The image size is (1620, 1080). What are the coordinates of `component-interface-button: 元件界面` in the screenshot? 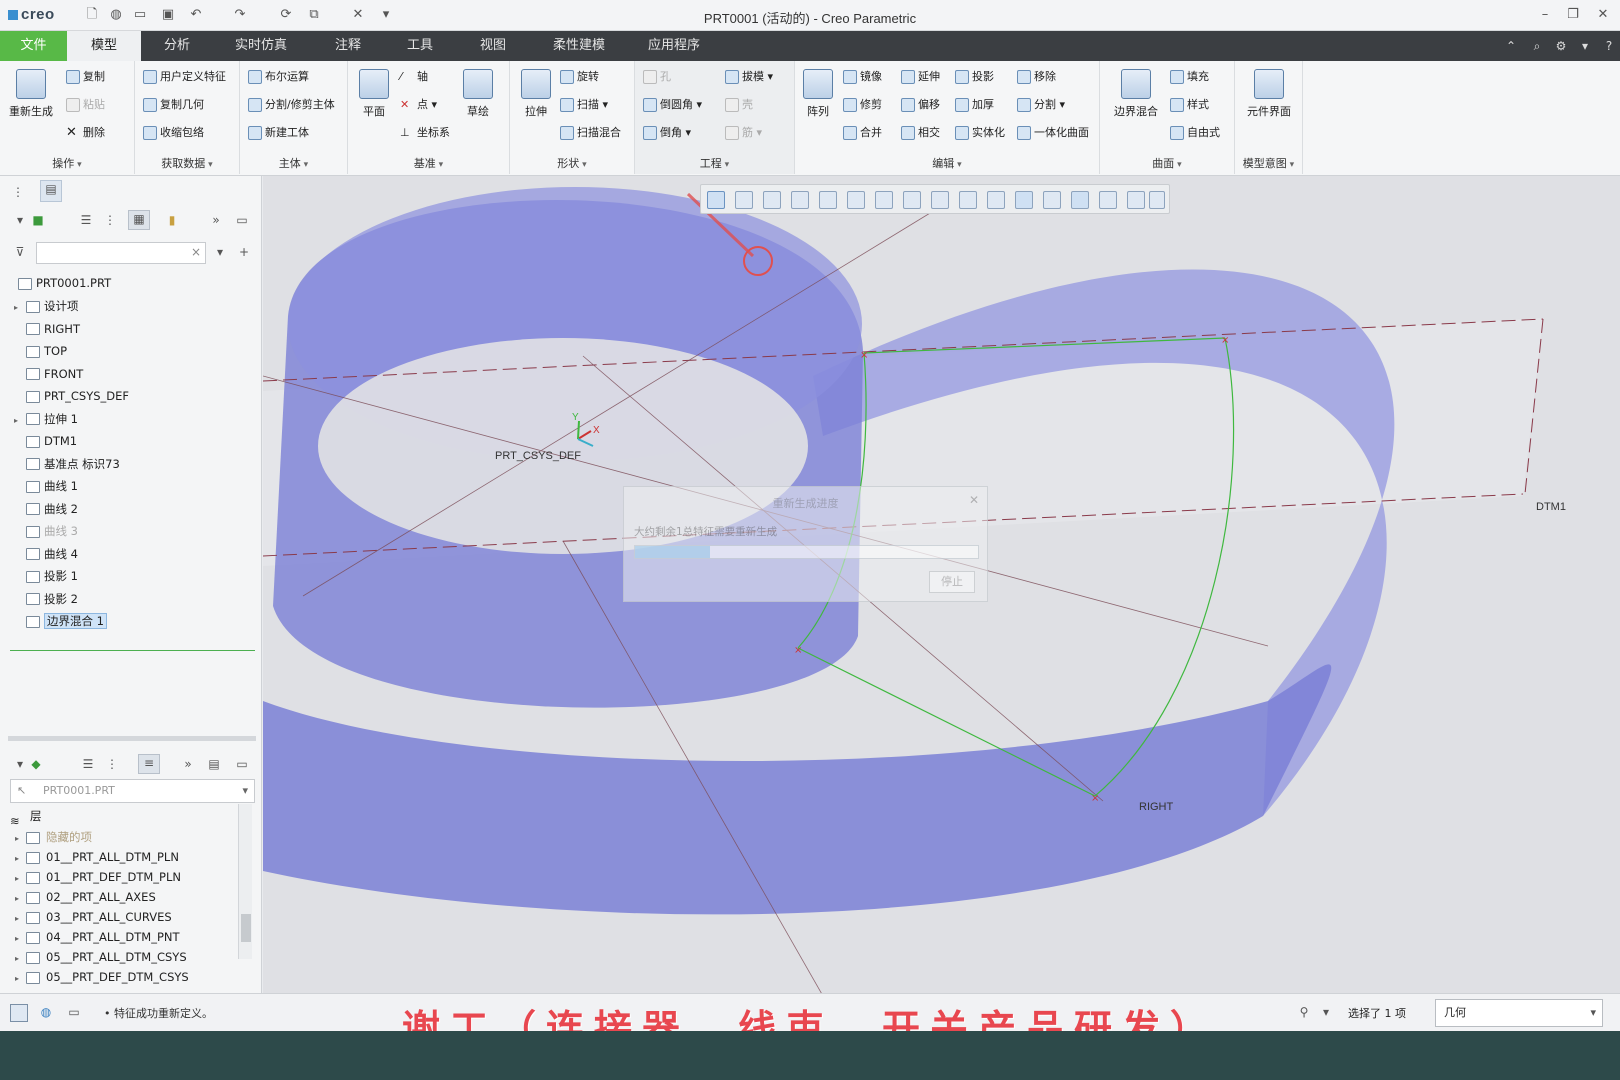 It's located at (1269, 94).